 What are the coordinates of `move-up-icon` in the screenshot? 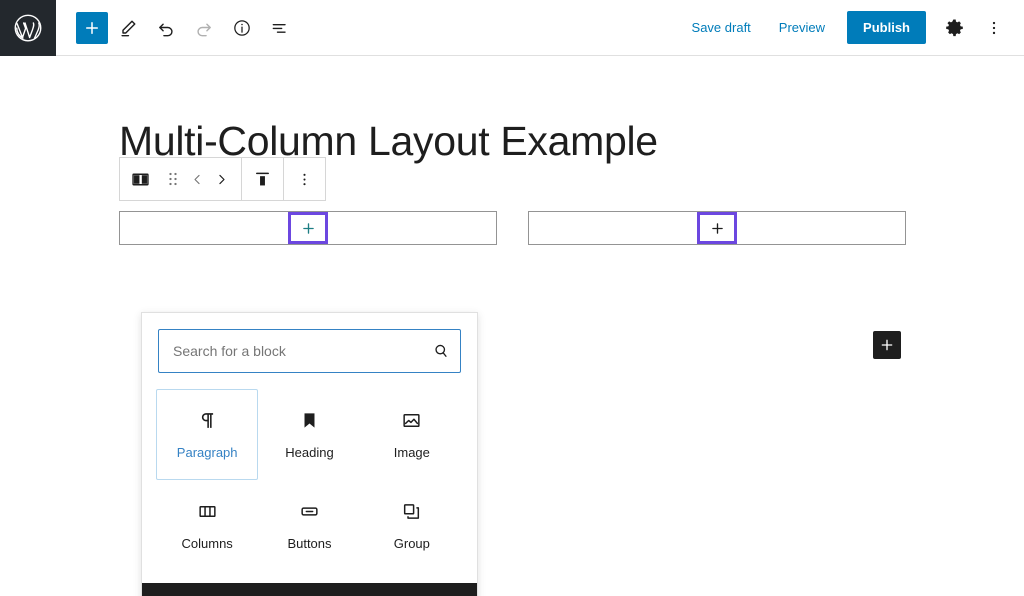 It's located at (197, 179).